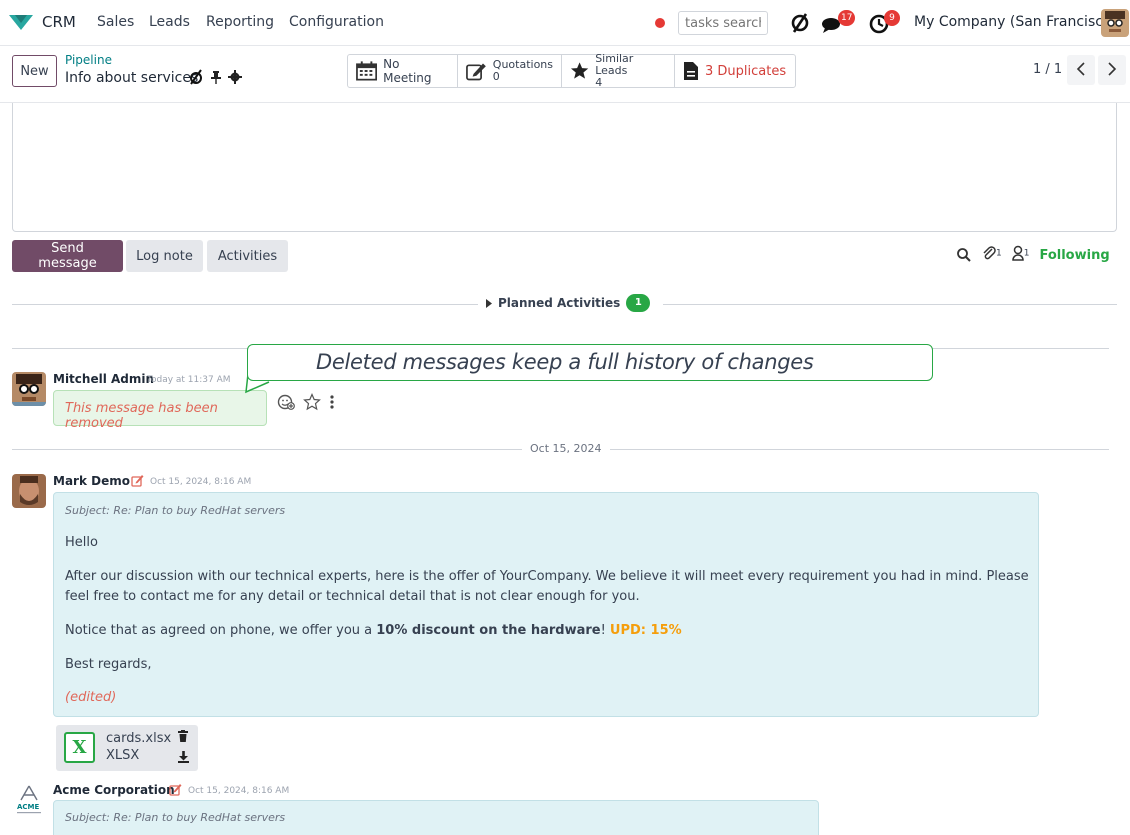 Image resolution: width=1130 pixels, height=835 pixels. What do you see at coordinates (127, 748) in the screenshot?
I see `attachment-card: X cards.xlsx XLSX` at bounding box center [127, 748].